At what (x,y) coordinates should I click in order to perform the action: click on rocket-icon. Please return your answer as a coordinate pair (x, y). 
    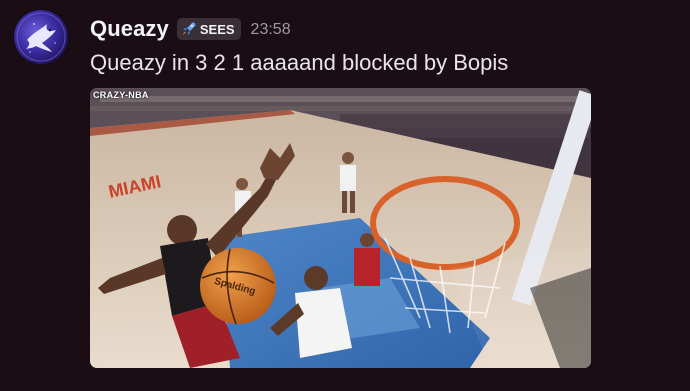
    Looking at the image, I should click on (189, 28).